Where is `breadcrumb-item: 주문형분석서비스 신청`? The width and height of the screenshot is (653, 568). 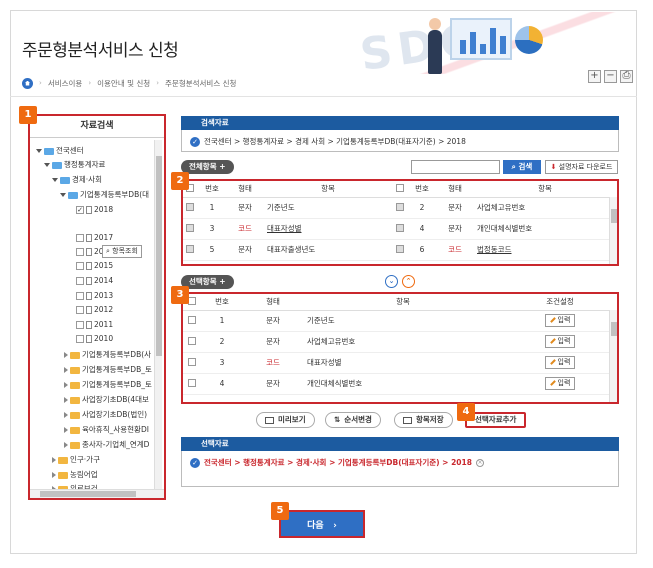
breadcrumb-item: 주문형분석서비스 신청 is located at coordinates (201, 83).